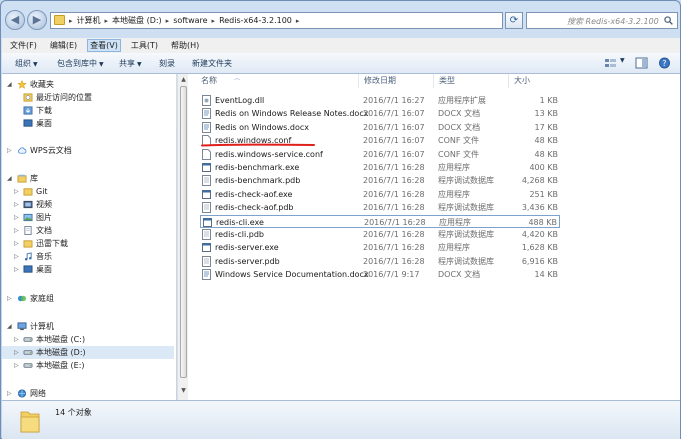 This screenshot has height=439, width=681. What do you see at coordinates (622, 60) in the screenshot?
I see `view-dropdown-chevron-icon: ▼` at bounding box center [622, 60].